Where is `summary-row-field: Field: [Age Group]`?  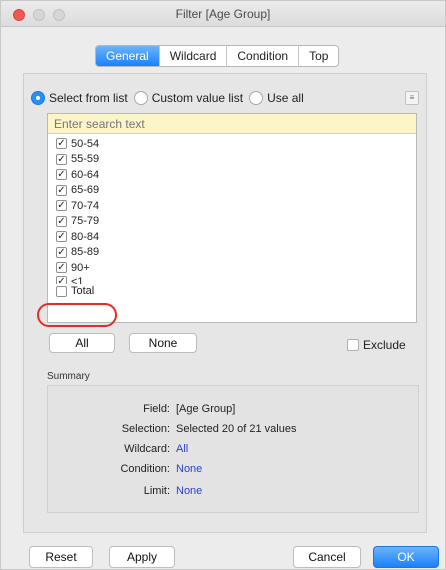
summary-row-field: Field: [Age Group] is located at coordinates (234, 409).